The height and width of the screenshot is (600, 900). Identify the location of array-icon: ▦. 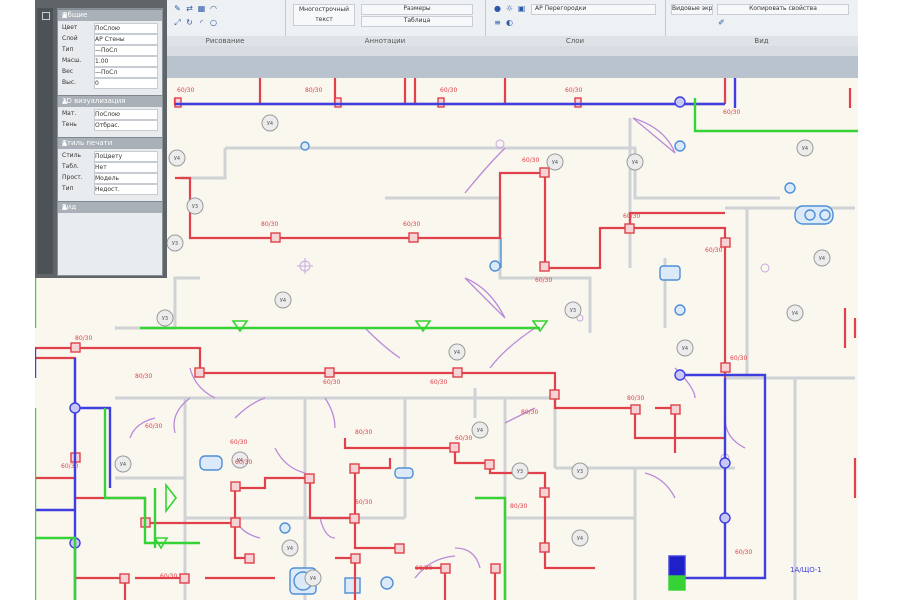
(201, 8).